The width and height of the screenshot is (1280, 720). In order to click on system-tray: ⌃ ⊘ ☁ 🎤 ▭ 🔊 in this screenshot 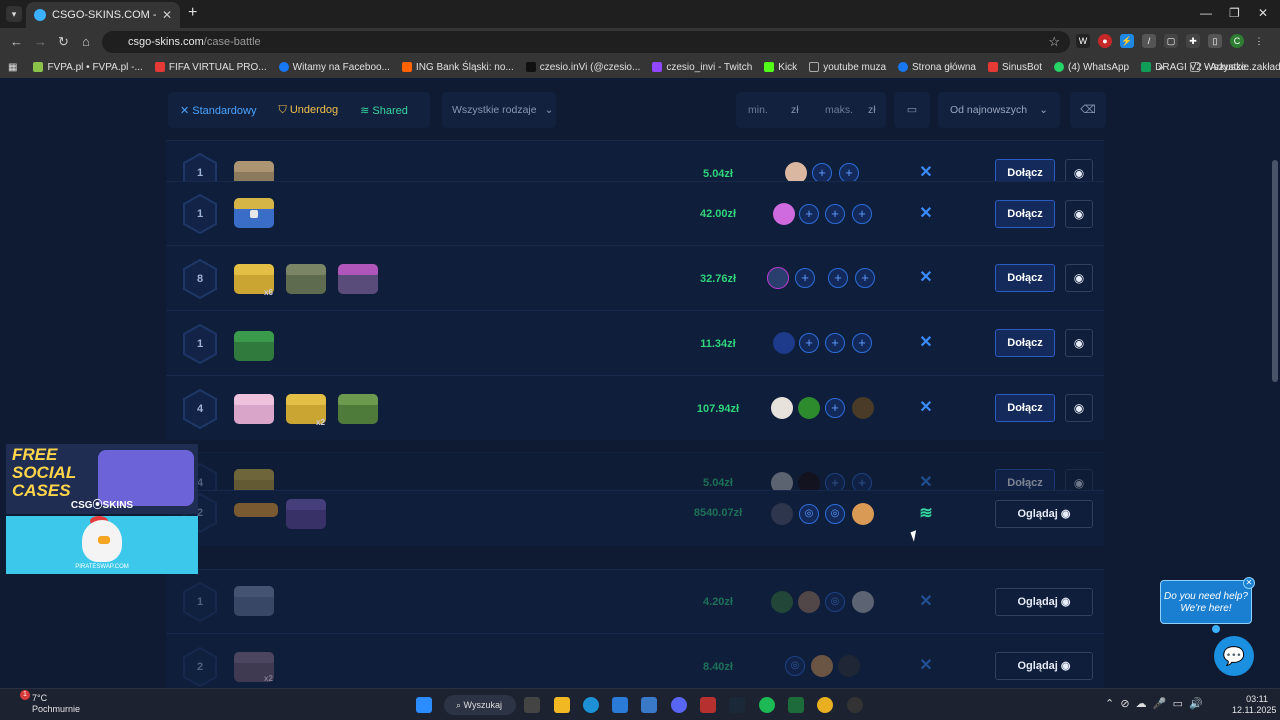, I will do `click(1154, 703)`.